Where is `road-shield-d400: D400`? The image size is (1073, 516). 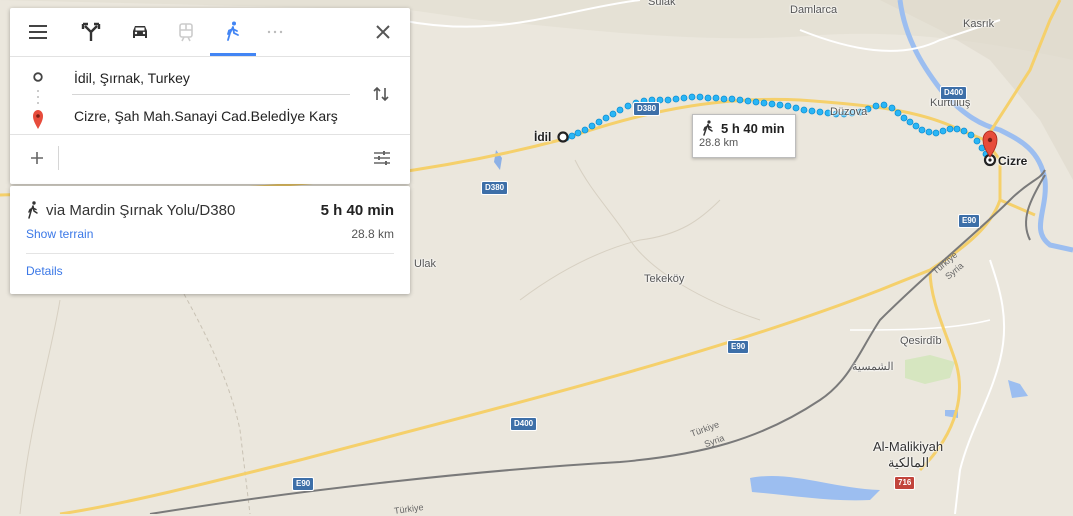 road-shield-d400: D400 is located at coordinates (954, 93).